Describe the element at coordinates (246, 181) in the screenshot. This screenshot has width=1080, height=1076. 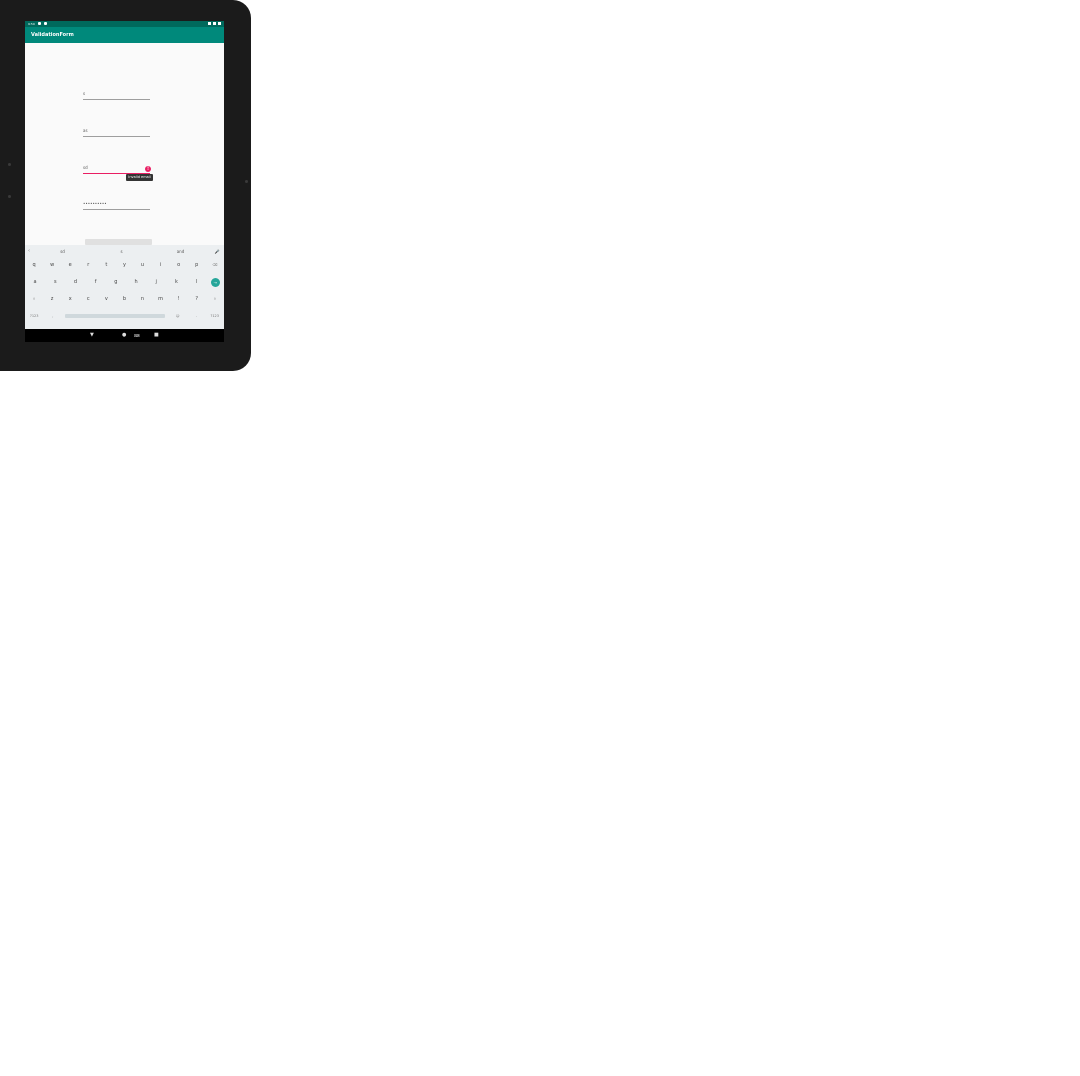
I see `bezel-camera` at that location.